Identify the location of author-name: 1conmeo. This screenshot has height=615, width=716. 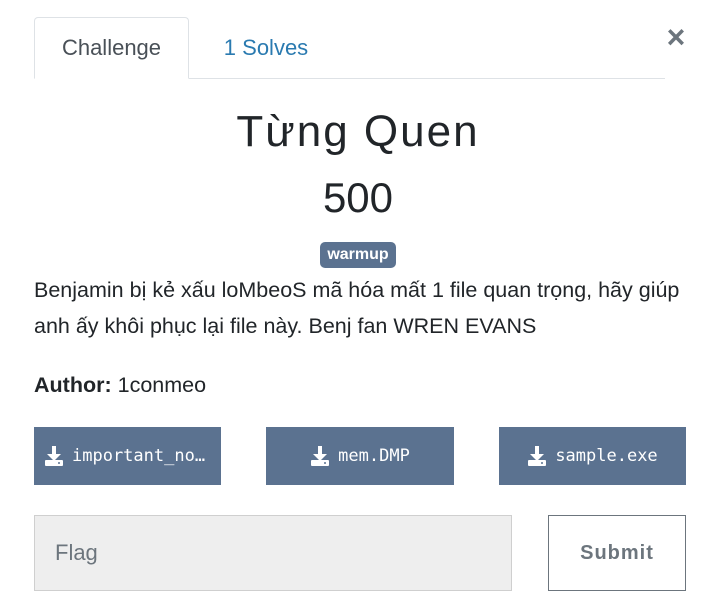
(162, 385).